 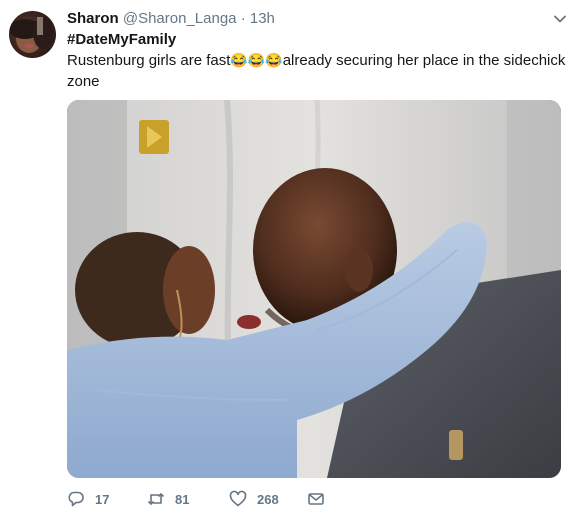 I want to click on hashtag-link: #DateMyFamily, so click(x=121, y=40).